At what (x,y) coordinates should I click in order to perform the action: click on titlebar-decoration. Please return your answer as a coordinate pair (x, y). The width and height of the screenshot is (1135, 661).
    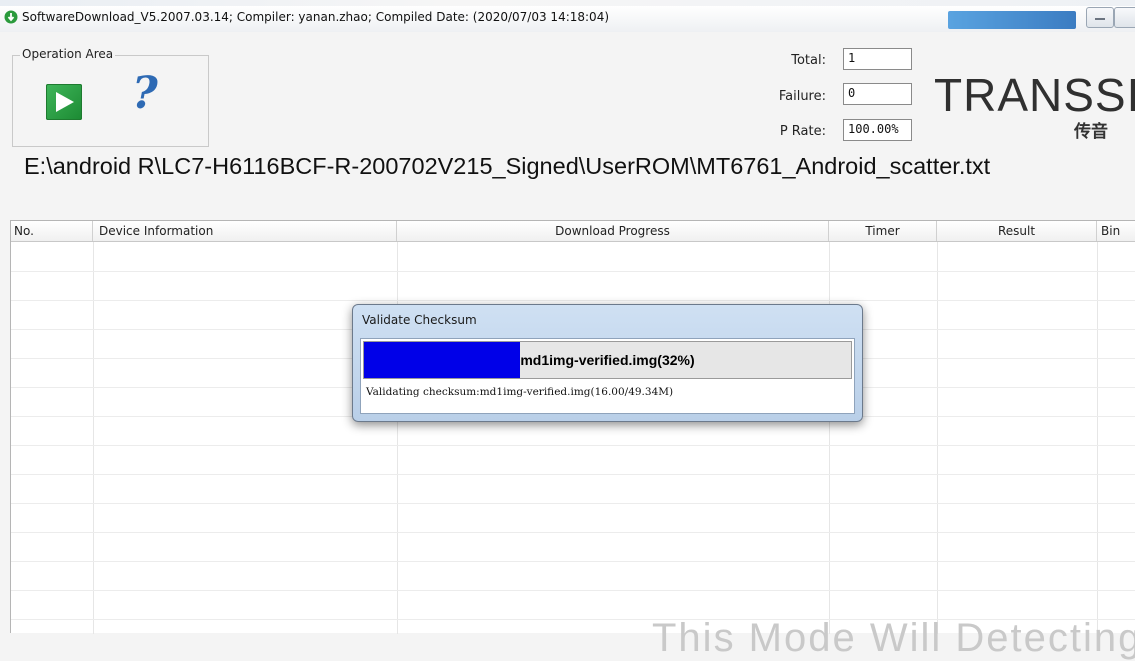
    Looking at the image, I should click on (1012, 20).